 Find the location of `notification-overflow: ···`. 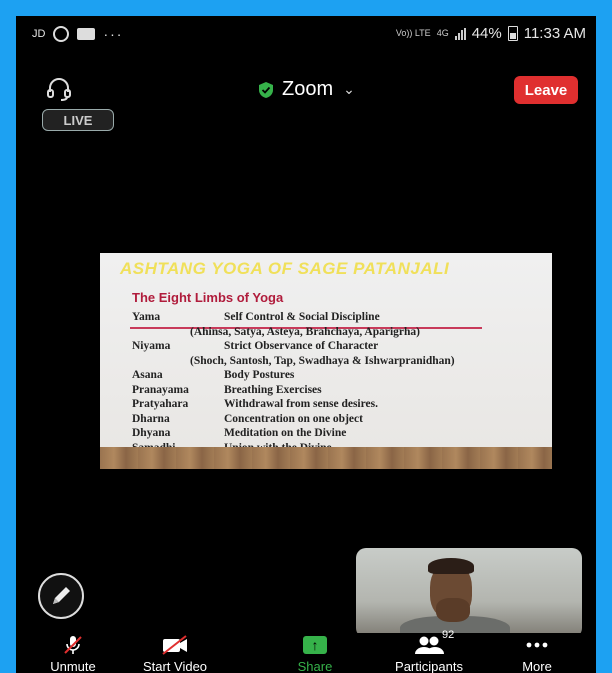

notification-overflow: ··· is located at coordinates (113, 34).